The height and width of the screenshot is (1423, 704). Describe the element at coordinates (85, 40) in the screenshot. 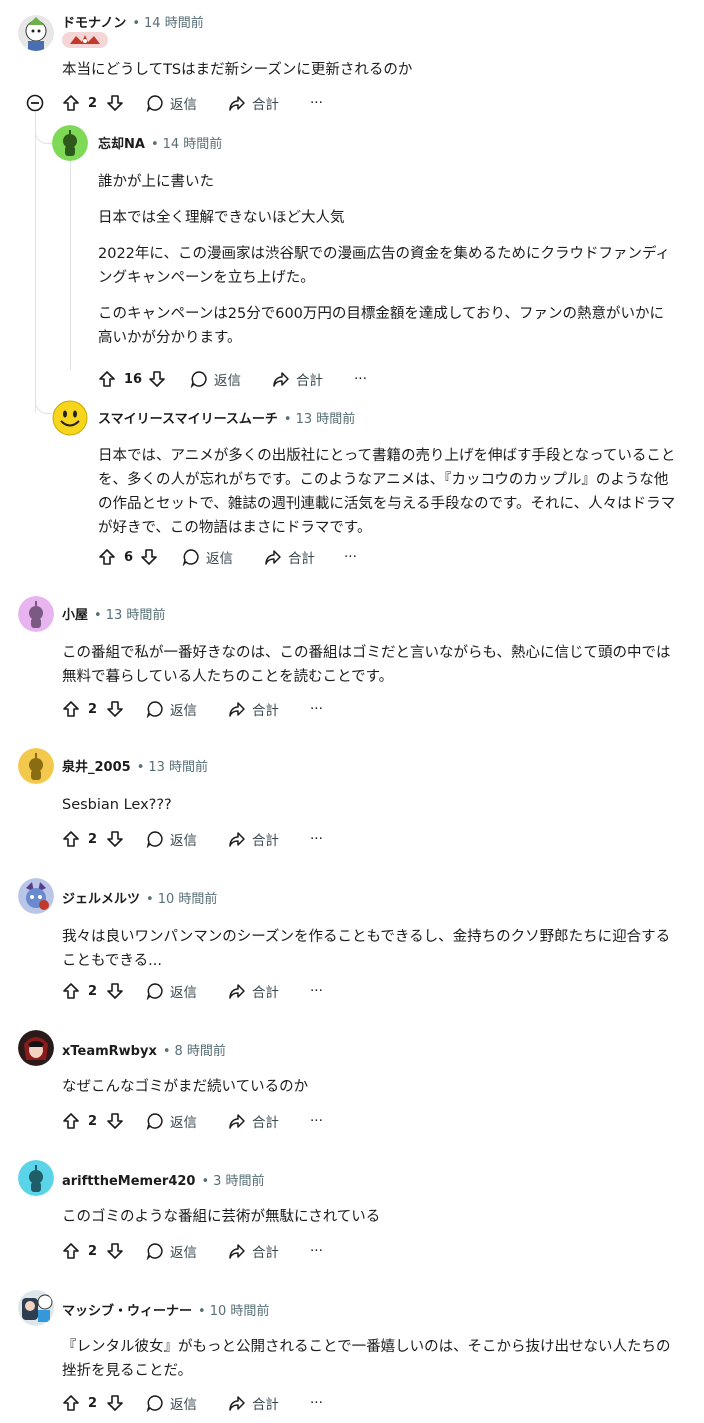

I see `flair-badge` at that location.